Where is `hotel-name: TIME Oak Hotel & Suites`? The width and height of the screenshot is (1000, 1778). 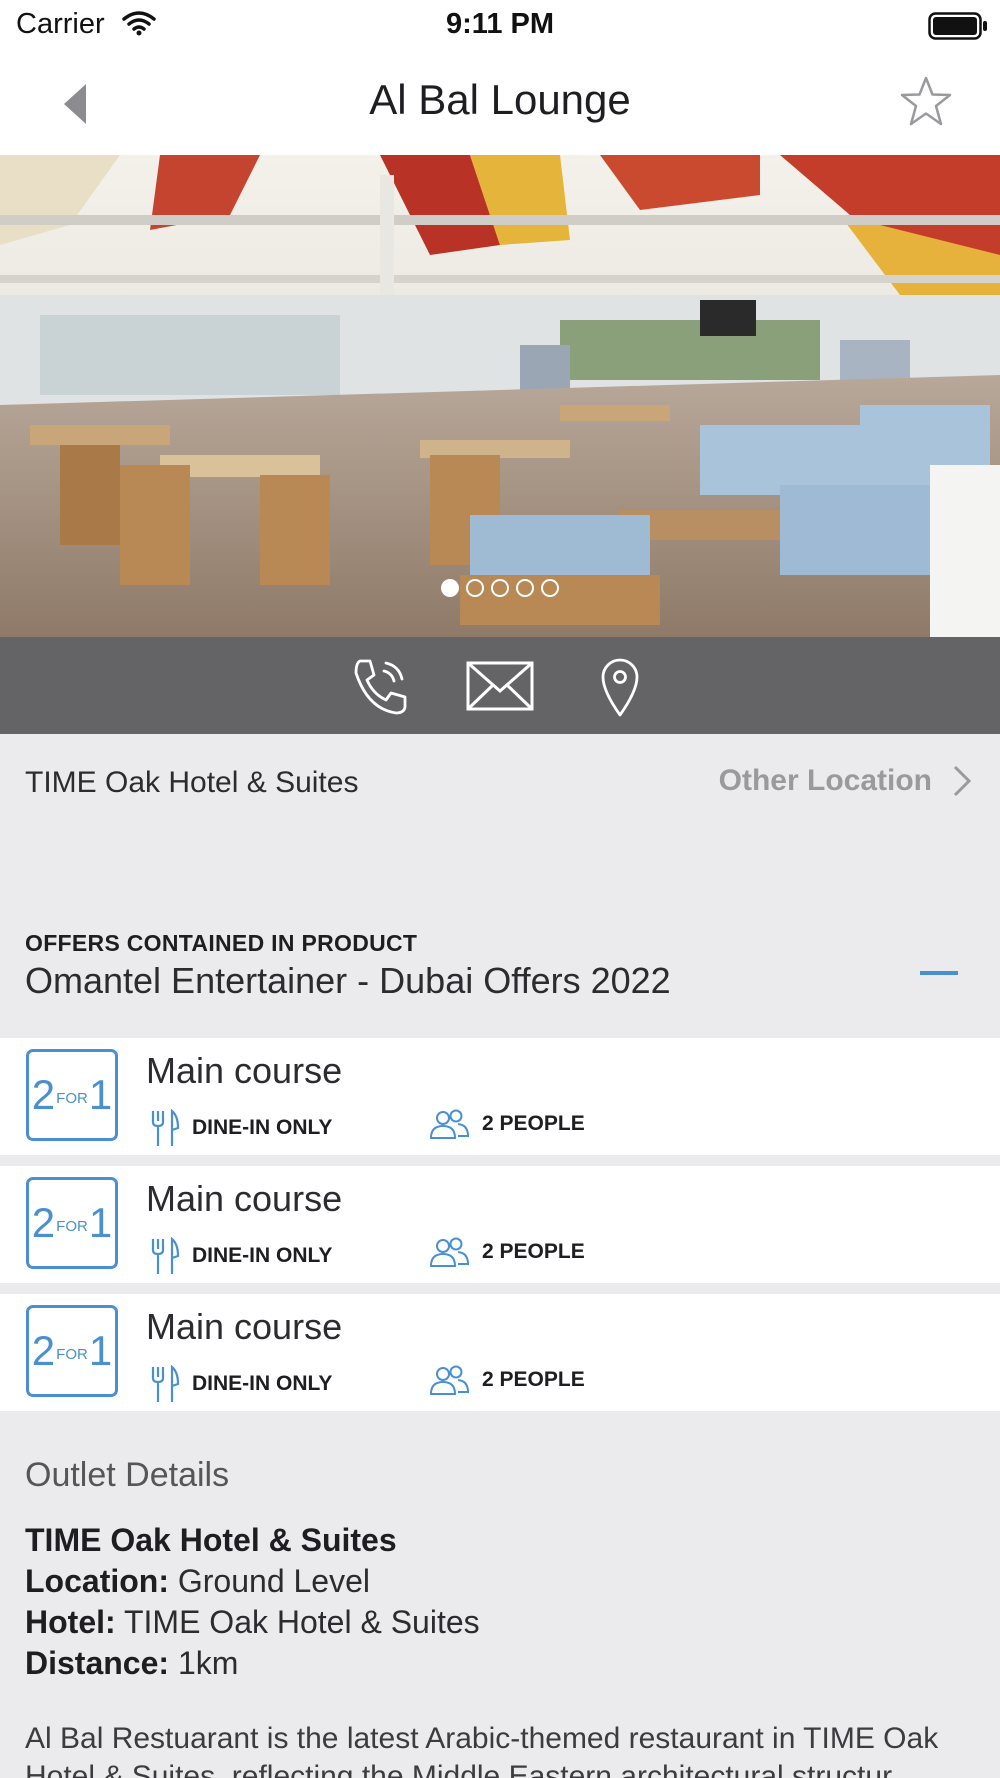 hotel-name: TIME Oak Hotel & Suites is located at coordinates (192, 782).